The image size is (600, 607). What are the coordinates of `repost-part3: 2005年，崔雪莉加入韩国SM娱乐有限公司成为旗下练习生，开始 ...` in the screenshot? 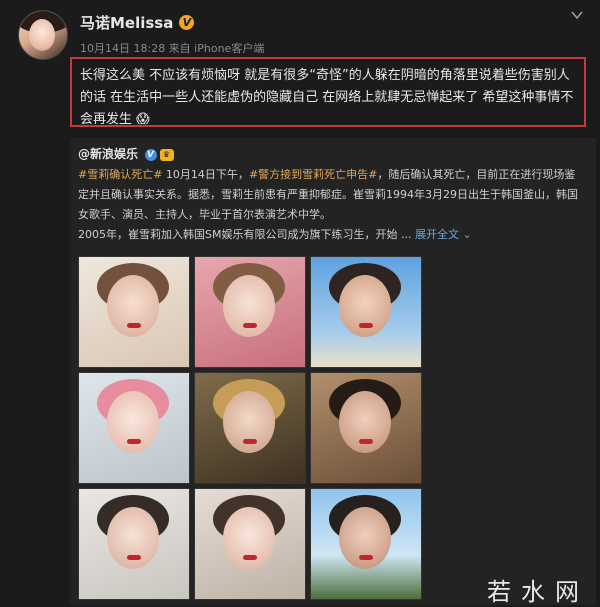 It's located at (245, 234).